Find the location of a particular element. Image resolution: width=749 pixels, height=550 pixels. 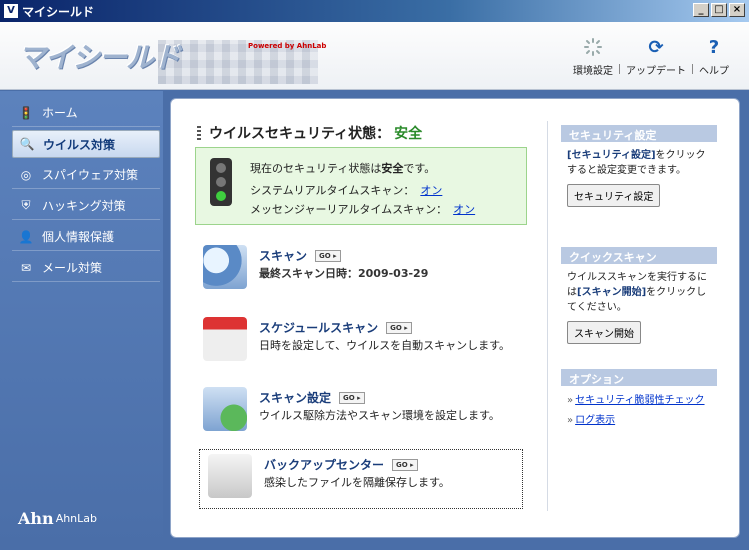

feature-title: スキャン GO ▸ is located at coordinates (300, 255).